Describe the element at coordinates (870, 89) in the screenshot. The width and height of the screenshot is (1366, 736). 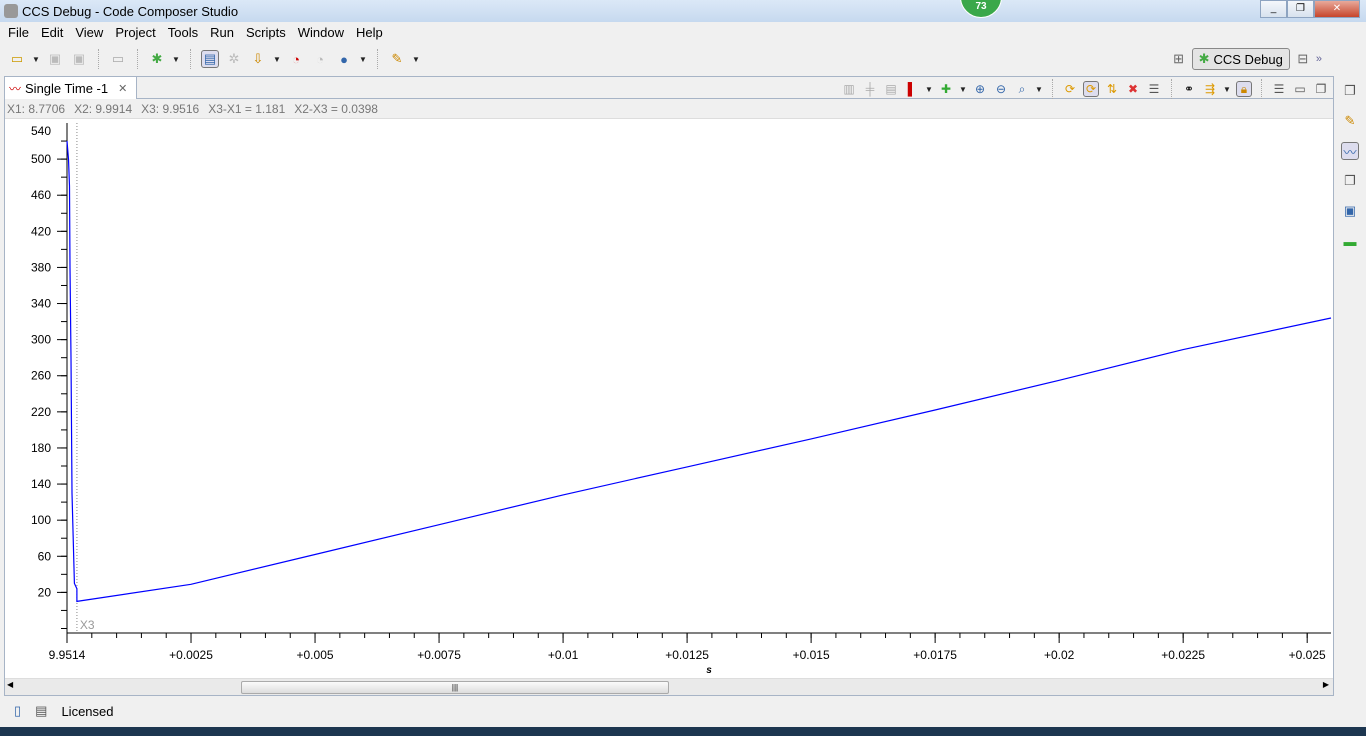
I see `align-center-icon: ╪` at that location.